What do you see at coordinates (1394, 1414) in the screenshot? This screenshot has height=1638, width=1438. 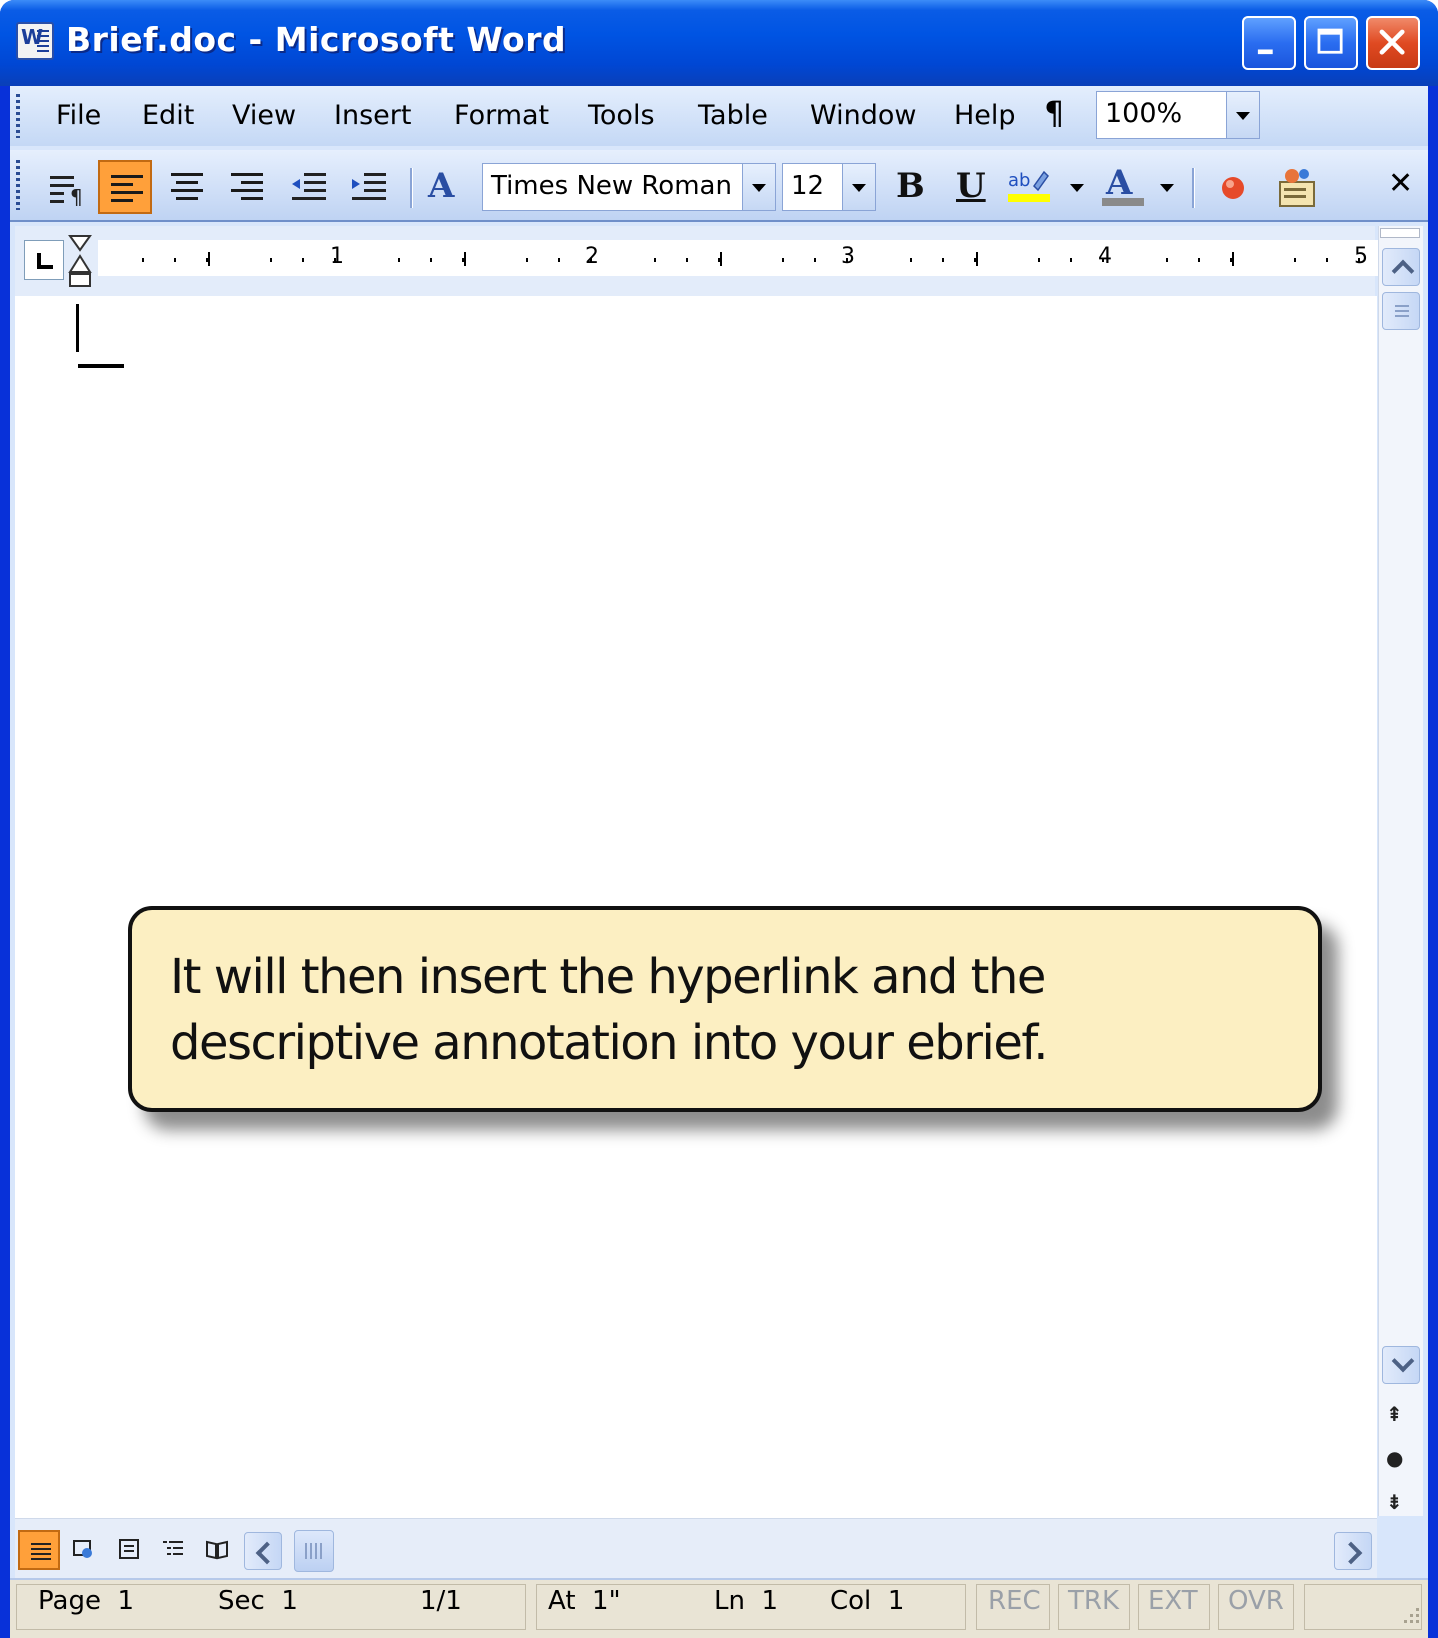 I see `previous-page-icon: ⇞` at bounding box center [1394, 1414].